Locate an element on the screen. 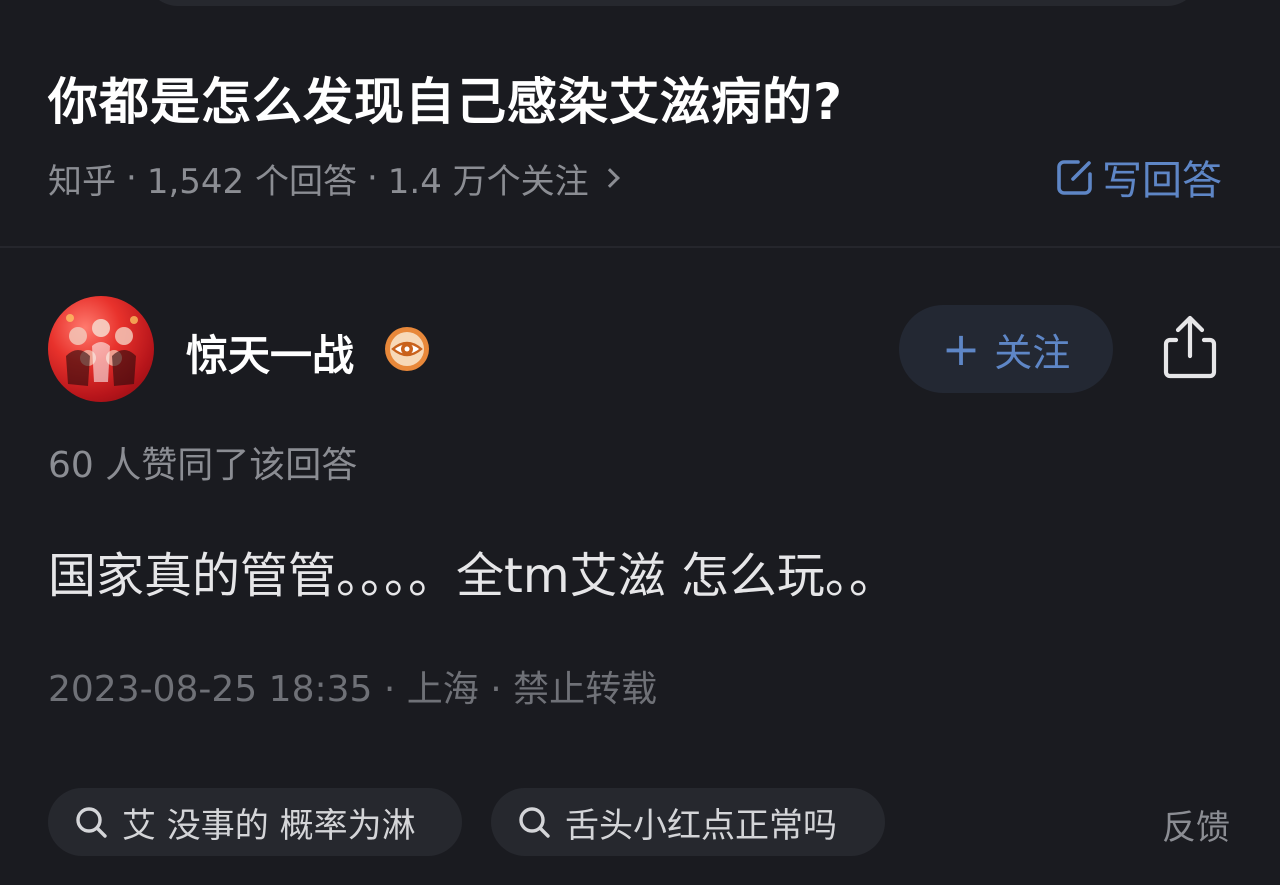  share-icon is located at coordinates (1190, 347).